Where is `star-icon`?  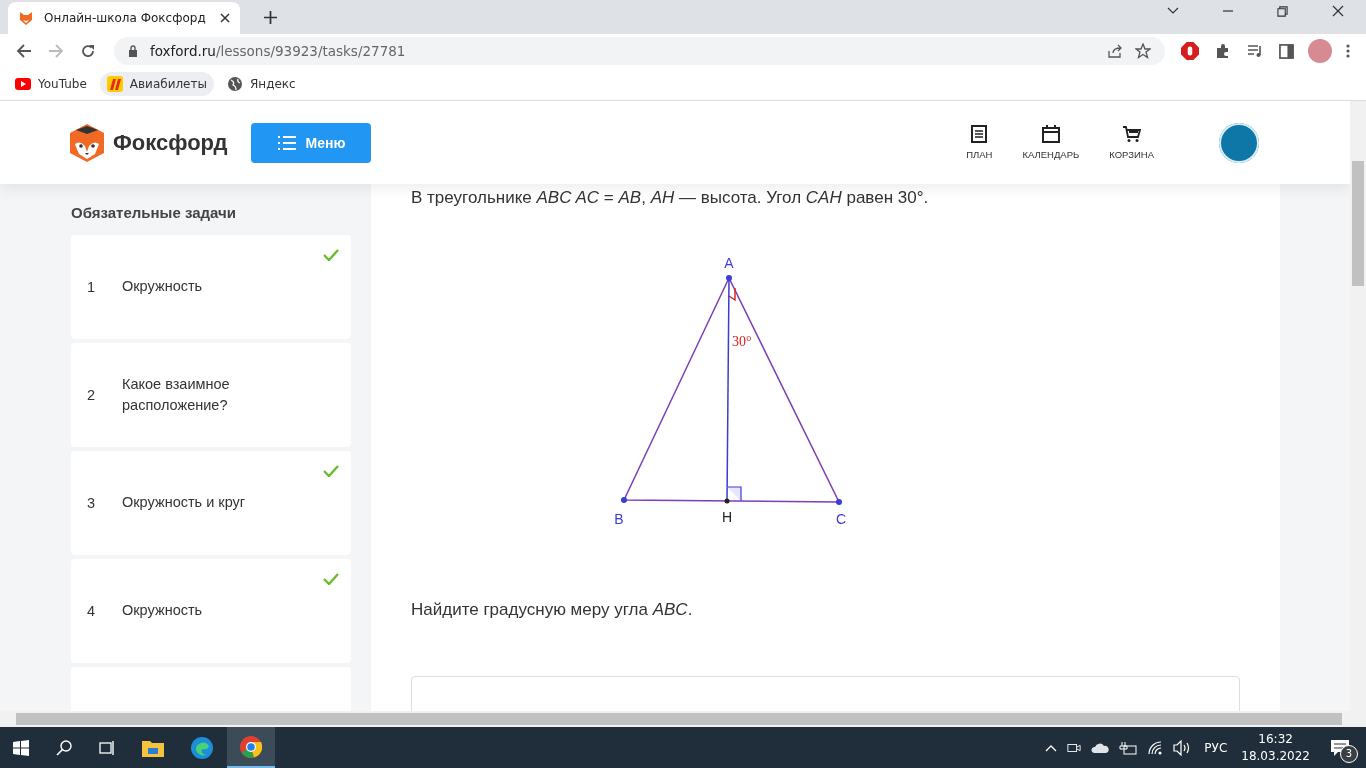 star-icon is located at coordinates (1143, 51).